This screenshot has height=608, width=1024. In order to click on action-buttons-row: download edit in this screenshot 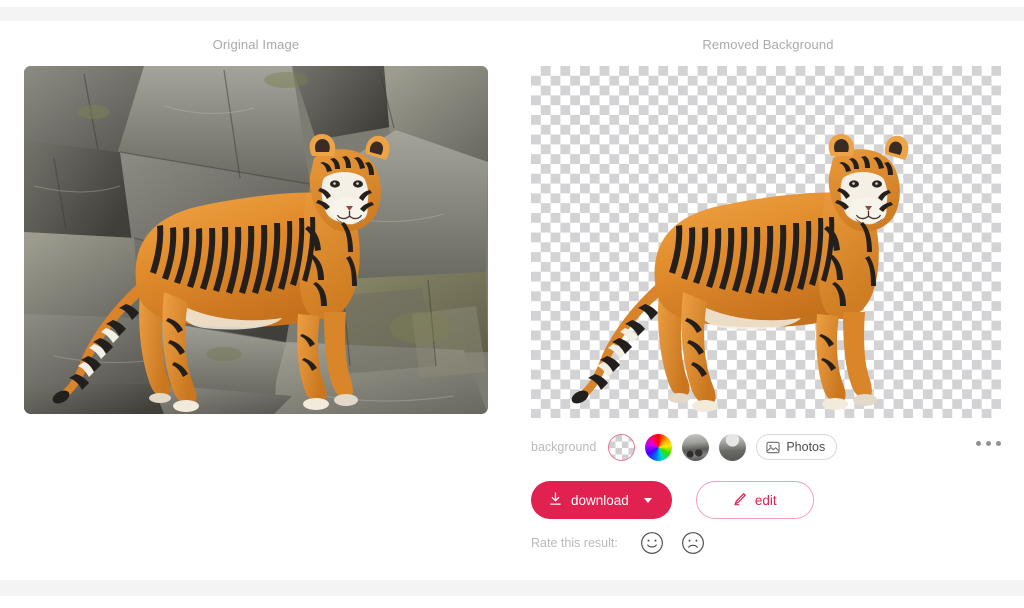, I will do `click(672, 500)`.